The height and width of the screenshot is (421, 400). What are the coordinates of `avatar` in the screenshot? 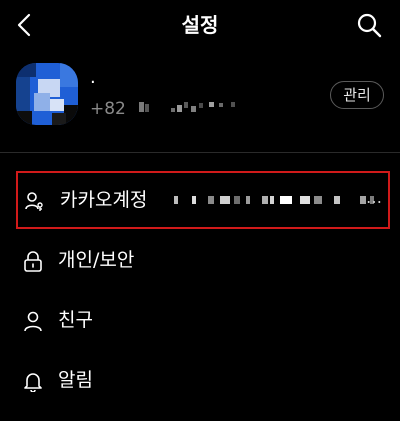 It's located at (47, 94).